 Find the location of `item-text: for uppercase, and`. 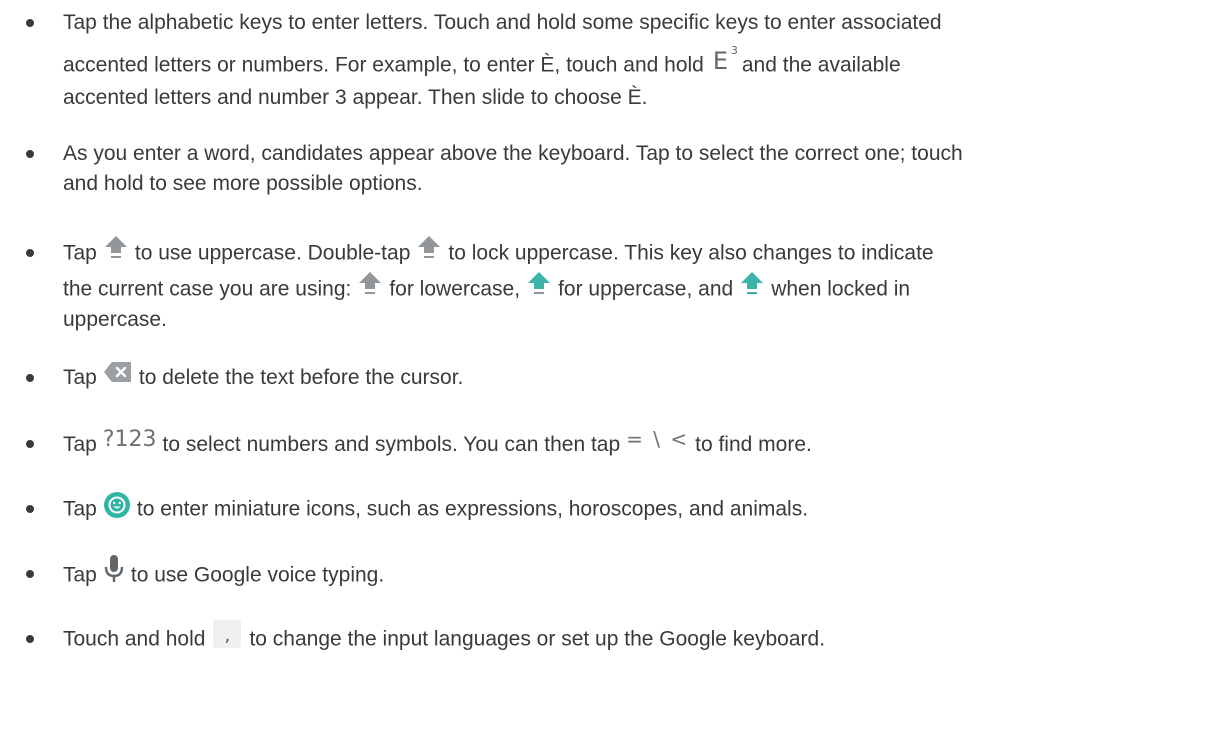

item-text: for uppercase, and is located at coordinates (646, 289).